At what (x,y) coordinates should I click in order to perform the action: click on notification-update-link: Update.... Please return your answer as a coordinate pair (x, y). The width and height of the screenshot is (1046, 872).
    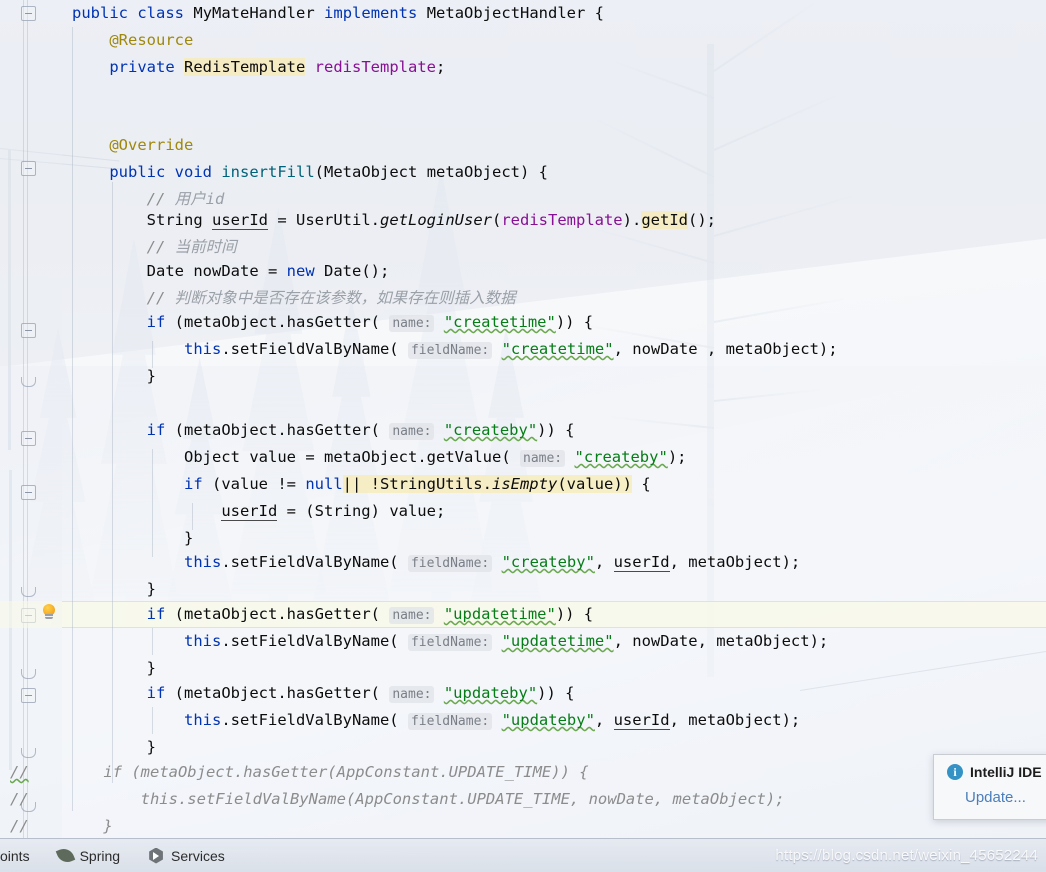
    Looking at the image, I should click on (990, 793).